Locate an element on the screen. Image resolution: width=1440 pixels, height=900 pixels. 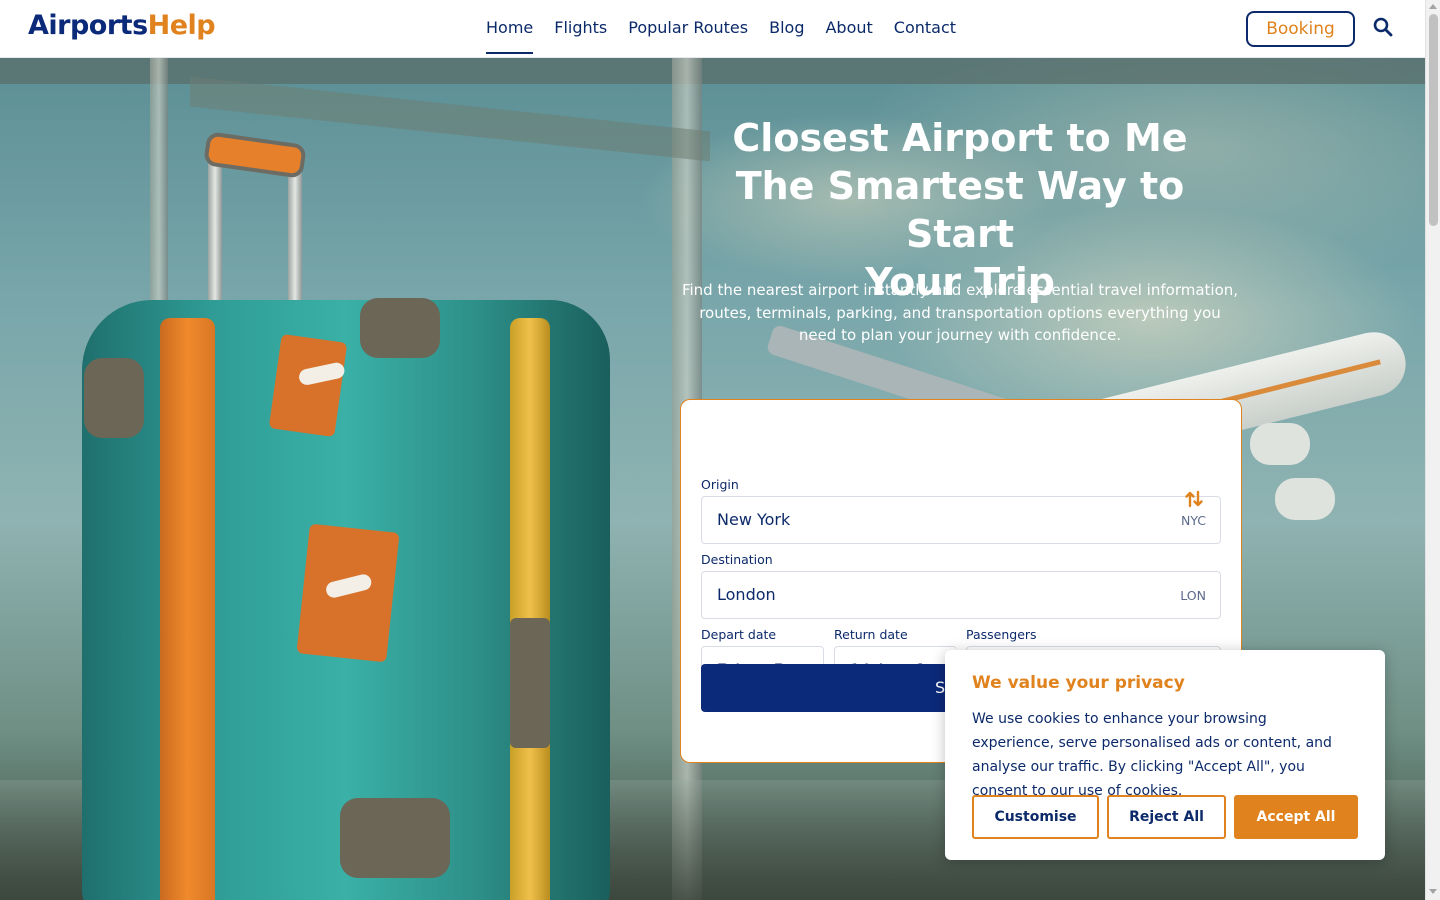
swap-button is located at coordinates (1194, 500).